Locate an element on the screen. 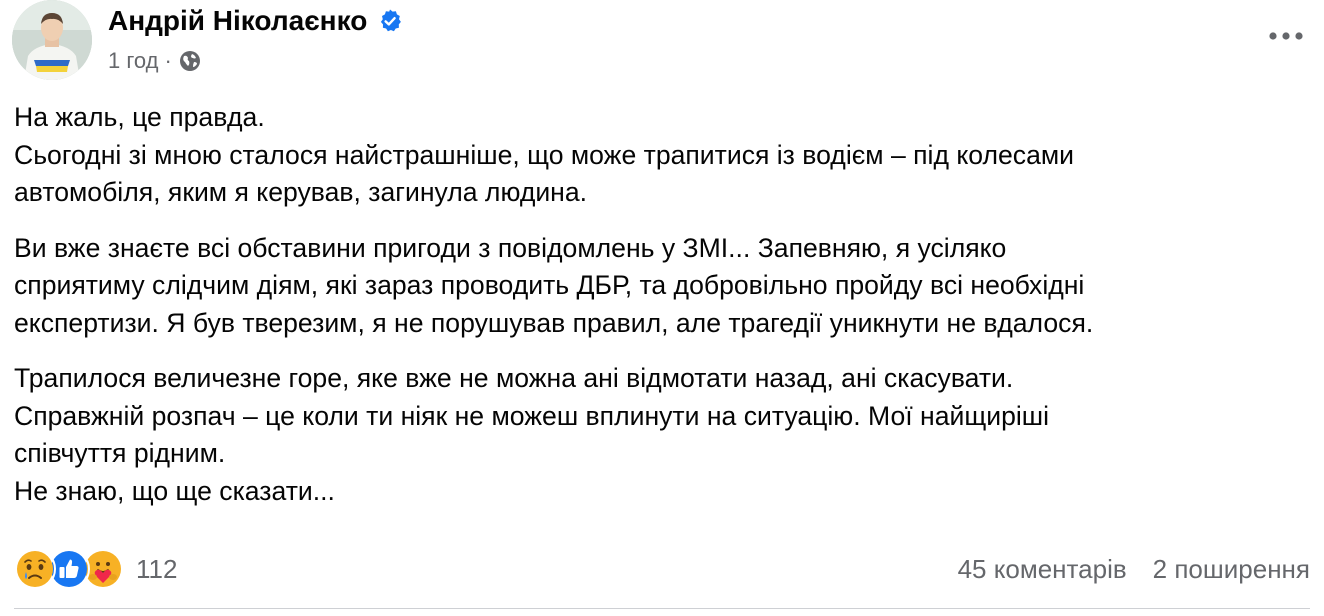 This screenshot has width=1324, height=616. author-name-text: Андрій Ніколаєнко is located at coordinates (237, 21).